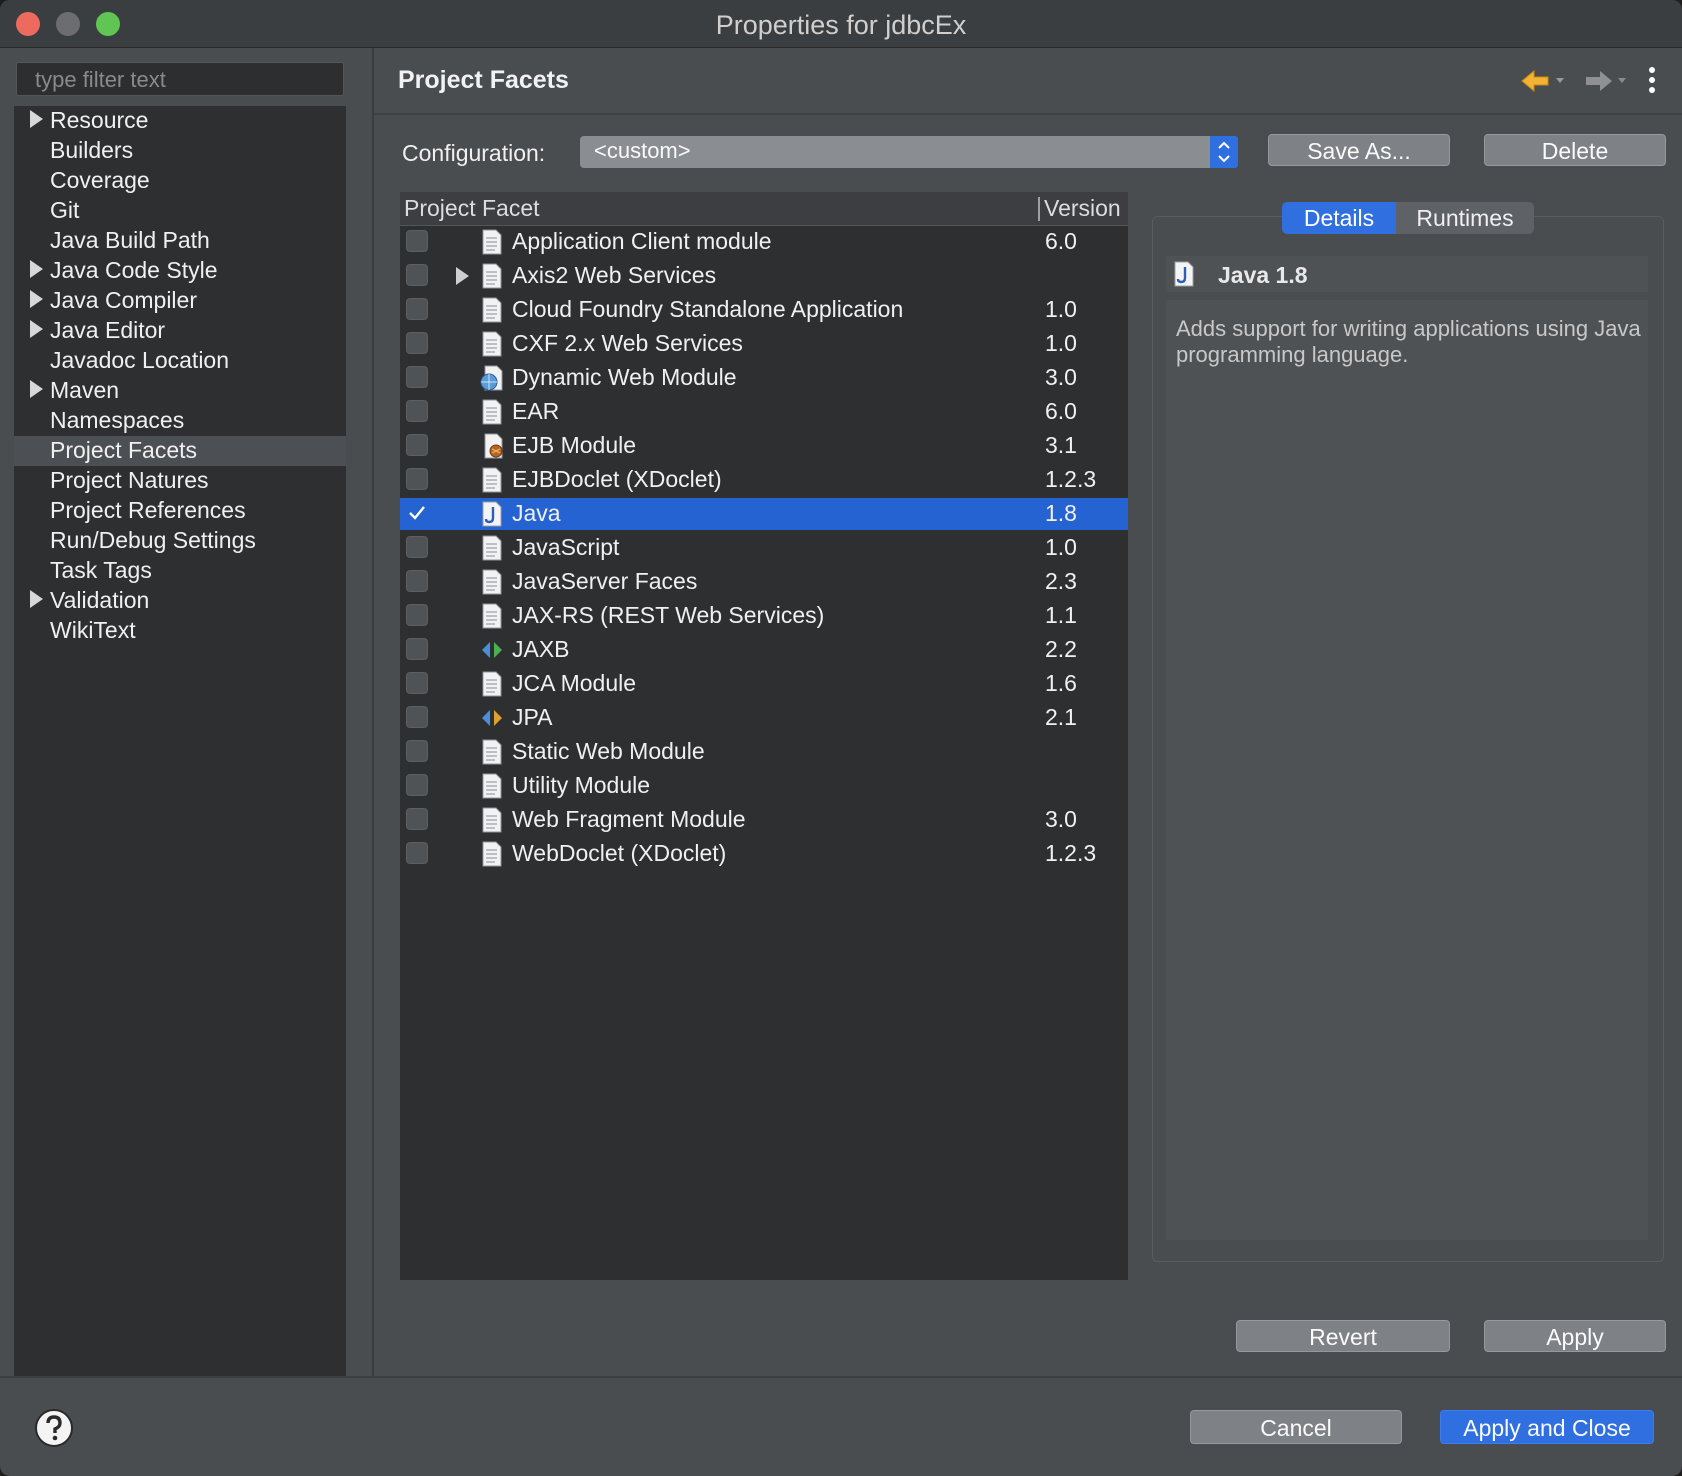 The width and height of the screenshot is (1682, 1476). What do you see at coordinates (764, 752) in the screenshot?
I see `table-row: Static Web Module` at bounding box center [764, 752].